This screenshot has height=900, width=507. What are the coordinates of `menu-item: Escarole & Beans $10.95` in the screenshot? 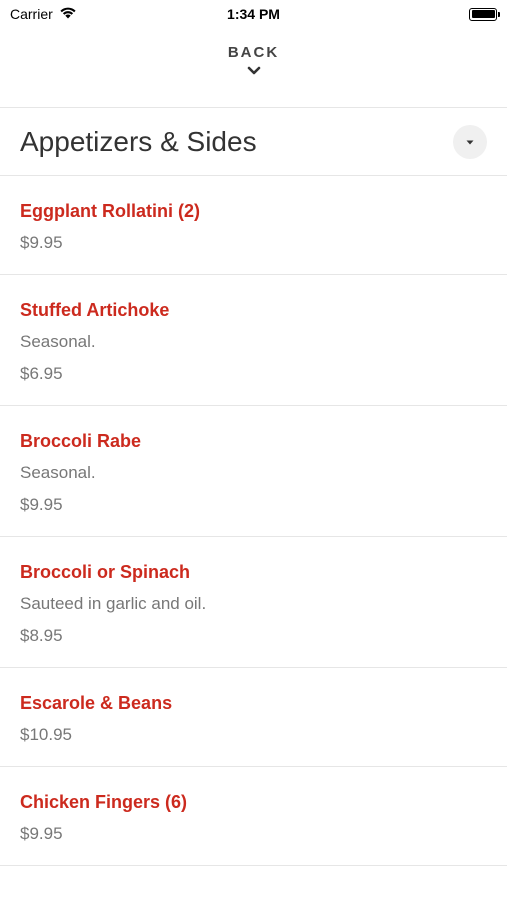 It's located at (253, 717).